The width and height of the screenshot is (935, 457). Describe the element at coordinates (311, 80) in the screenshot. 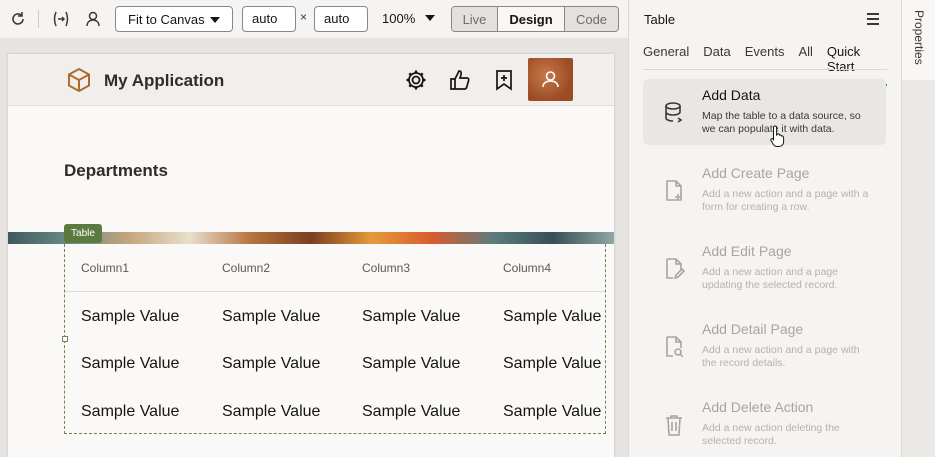

I see `app-header: My Application` at that location.